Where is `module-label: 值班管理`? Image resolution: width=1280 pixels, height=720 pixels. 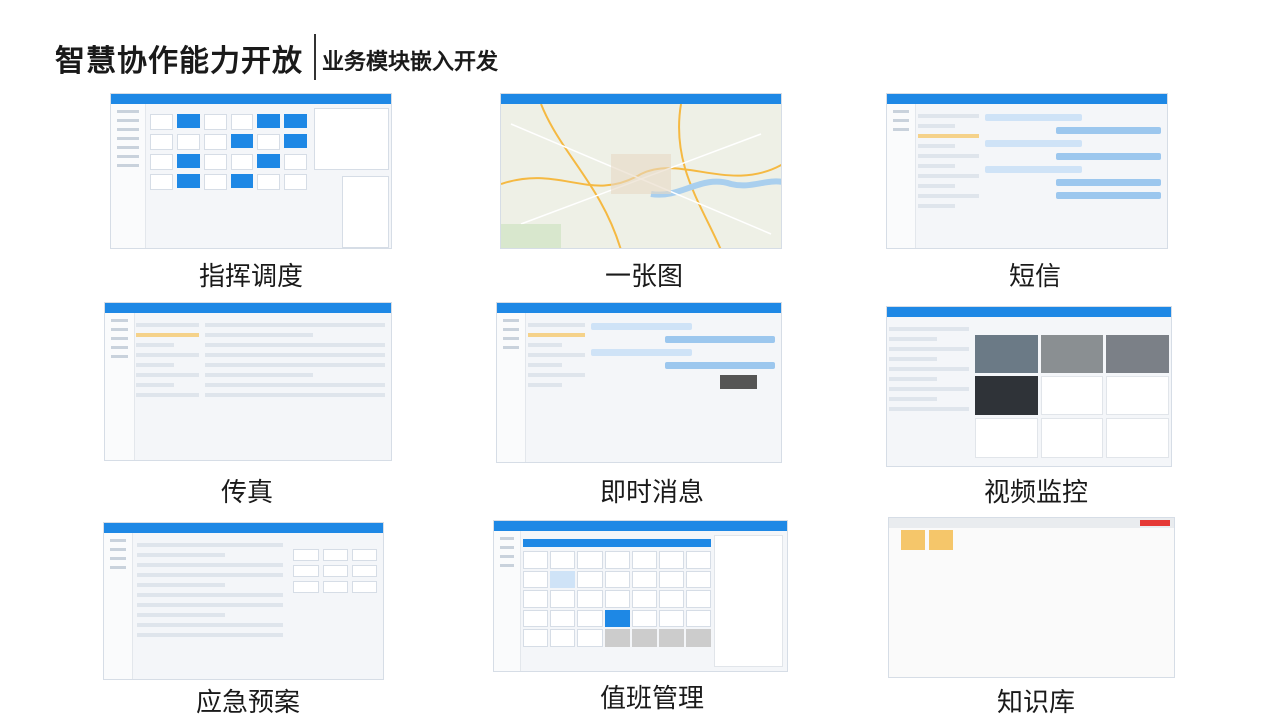 module-label: 值班管理 is located at coordinates (651, 699).